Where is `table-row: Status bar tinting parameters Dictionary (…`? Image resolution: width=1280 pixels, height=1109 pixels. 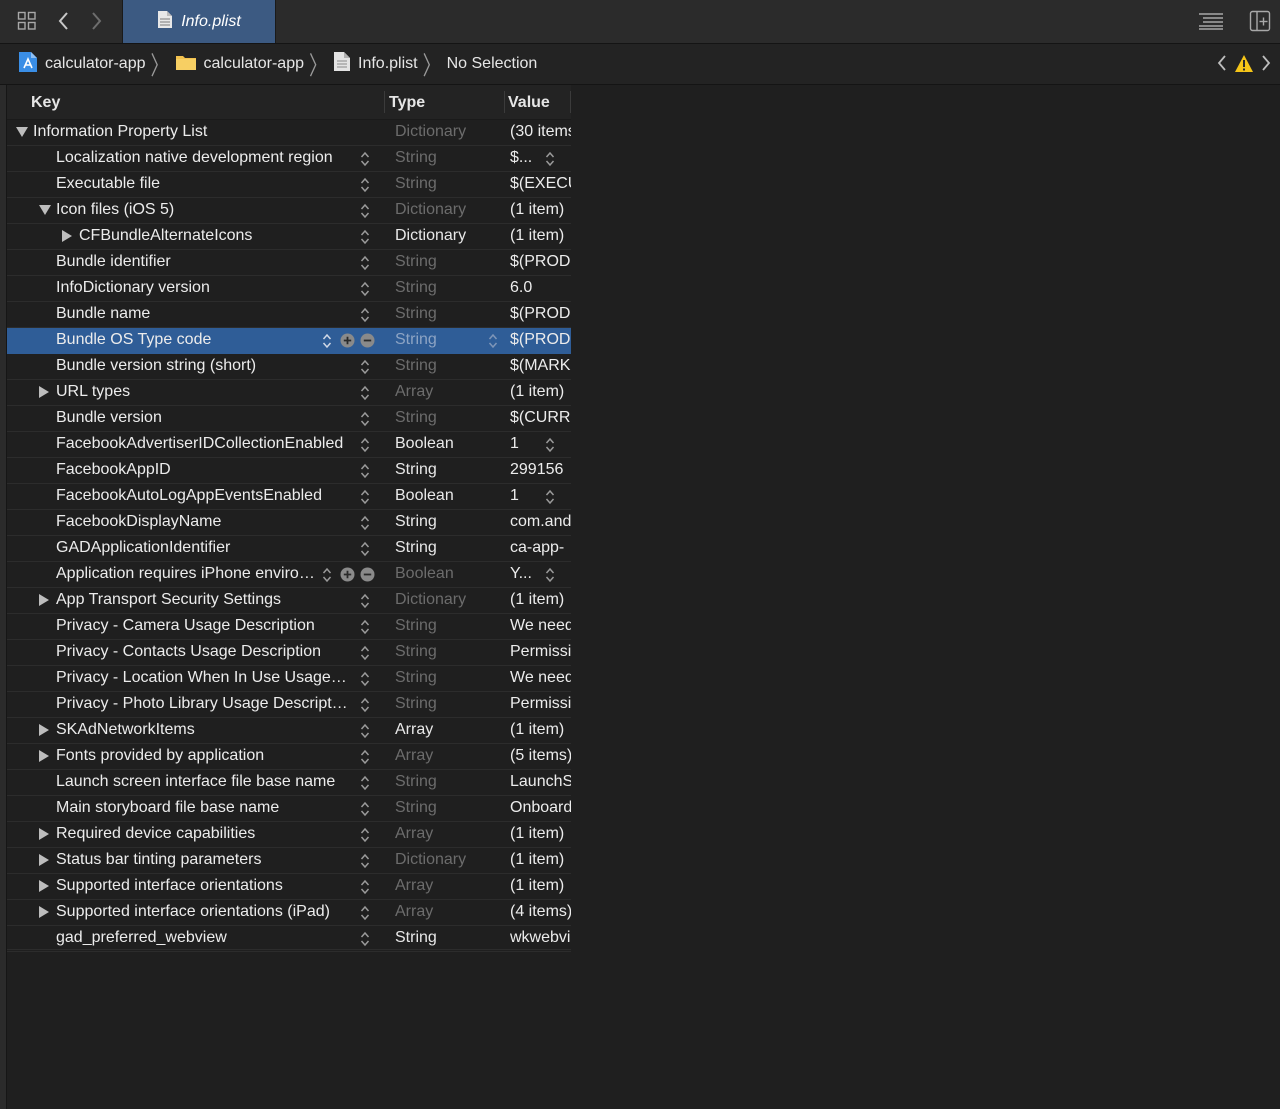 table-row: Status bar tinting parameters Dictionary (… is located at coordinates (289, 861).